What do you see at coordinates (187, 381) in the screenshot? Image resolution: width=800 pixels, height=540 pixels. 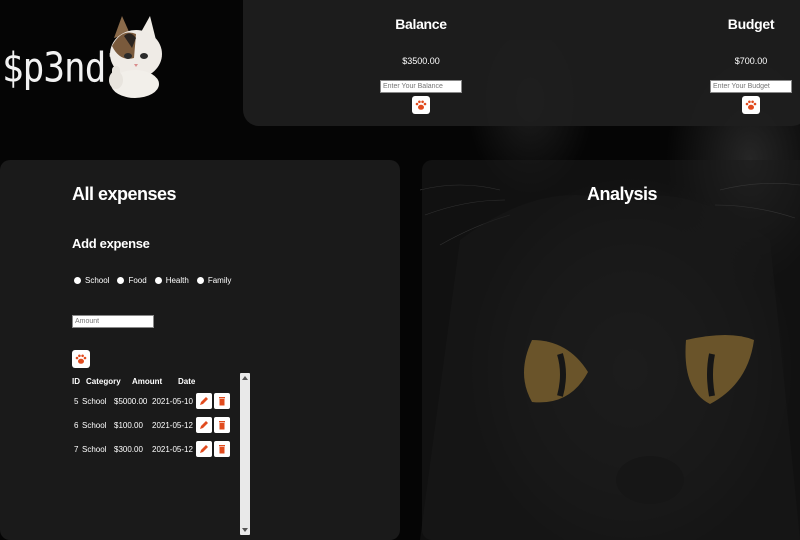 I see `column-header-date: Date` at bounding box center [187, 381].